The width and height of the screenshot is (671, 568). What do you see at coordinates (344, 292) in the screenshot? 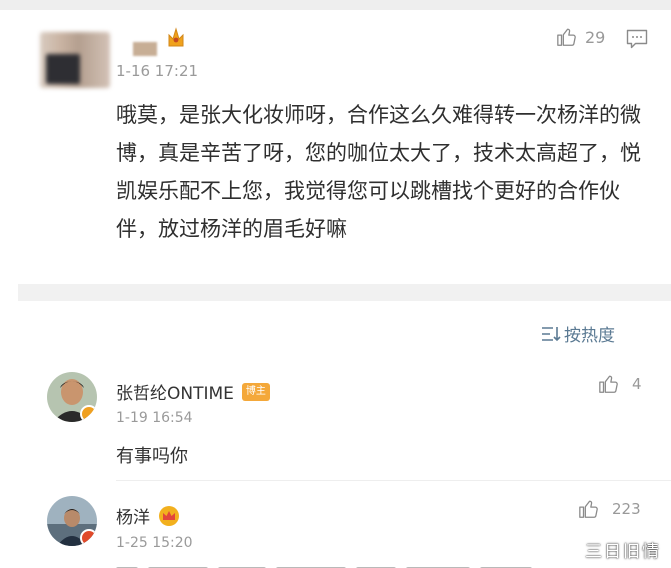
I see `section-divider` at bounding box center [344, 292].